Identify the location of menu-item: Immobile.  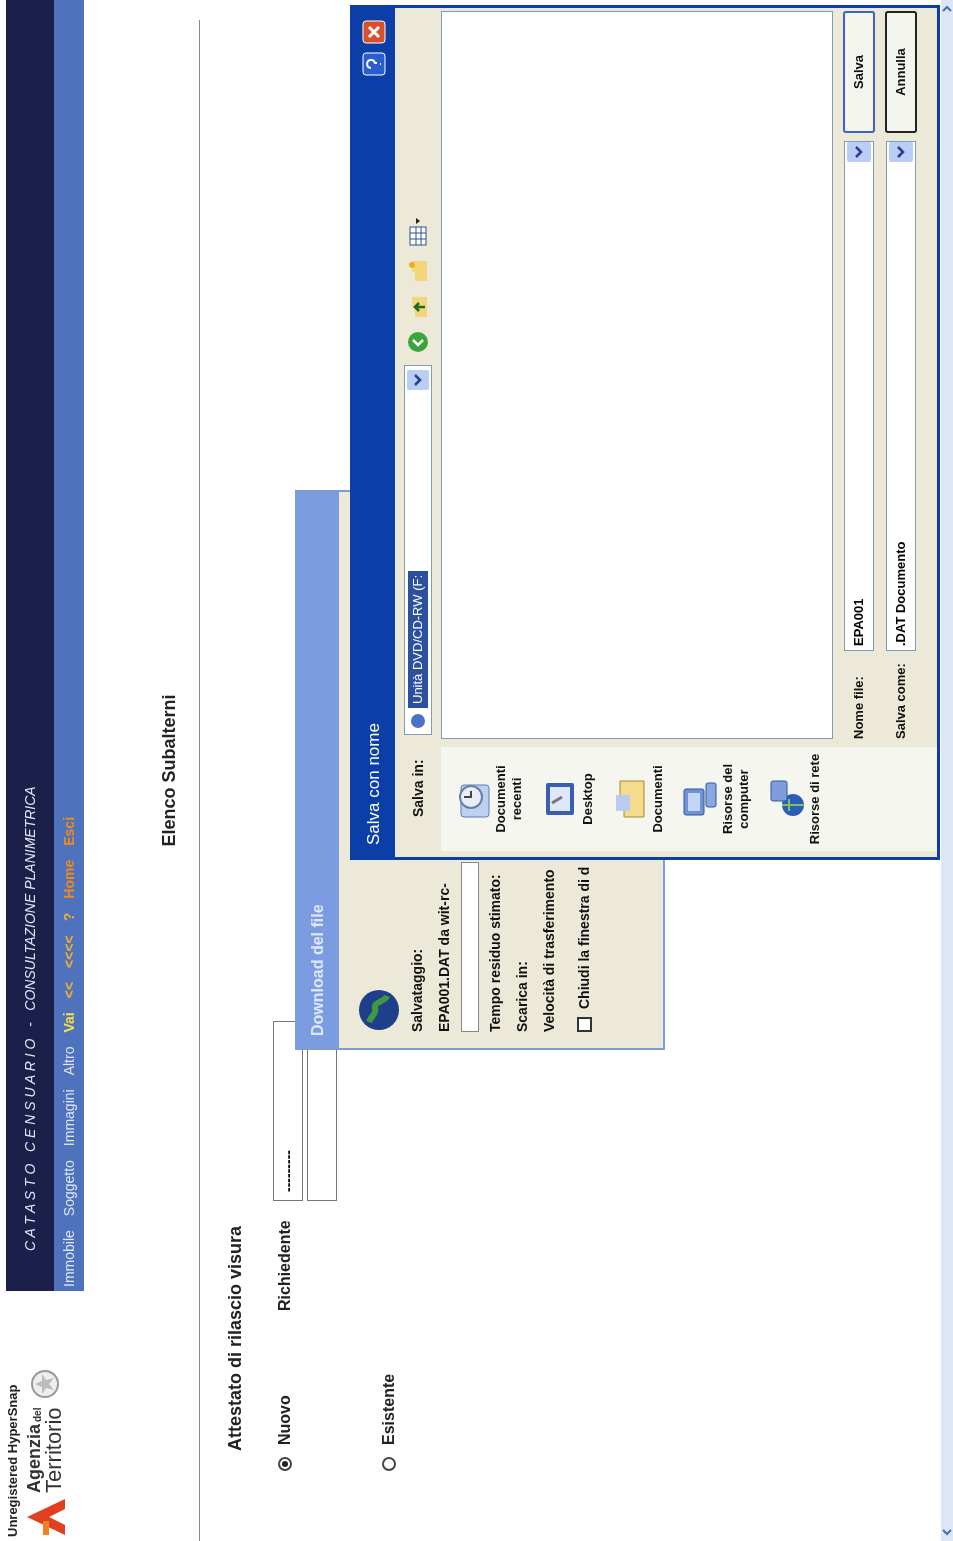
(69, 1258).